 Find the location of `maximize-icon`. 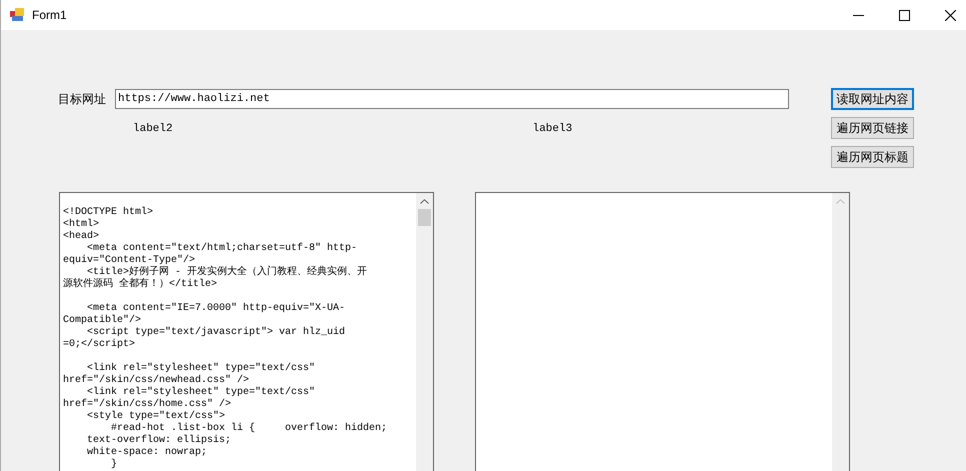

maximize-icon is located at coordinates (904, 15).